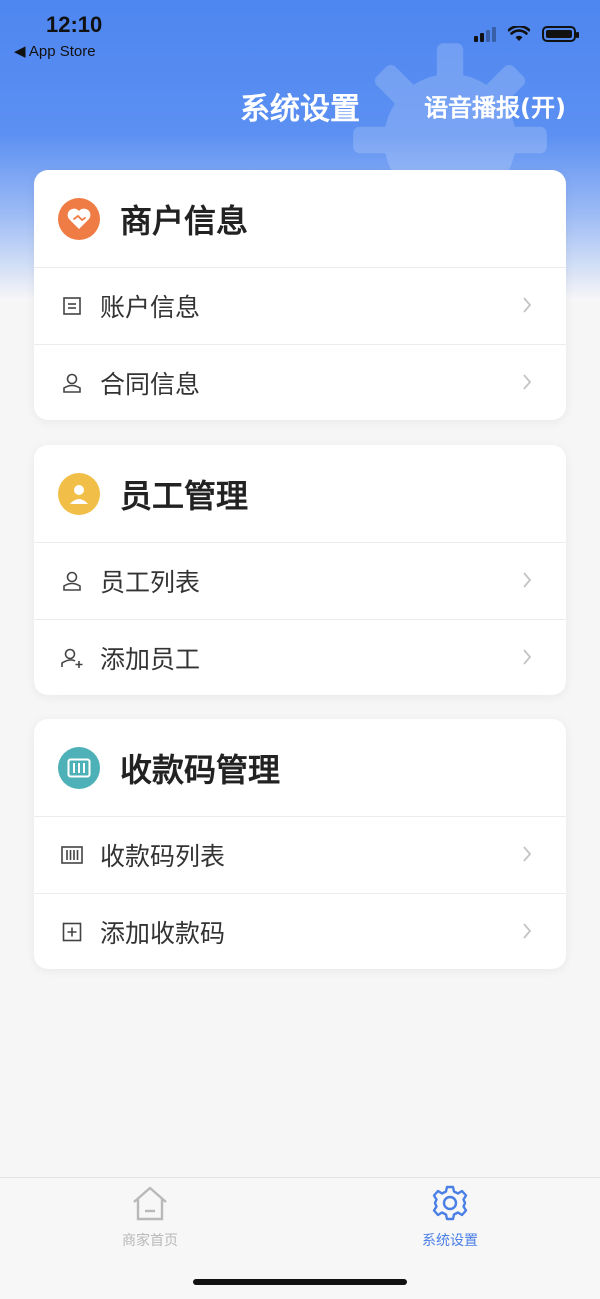 The image size is (600, 1299). Describe the element at coordinates (79, 493) in the screenshot. I see `user-icon` at that location.